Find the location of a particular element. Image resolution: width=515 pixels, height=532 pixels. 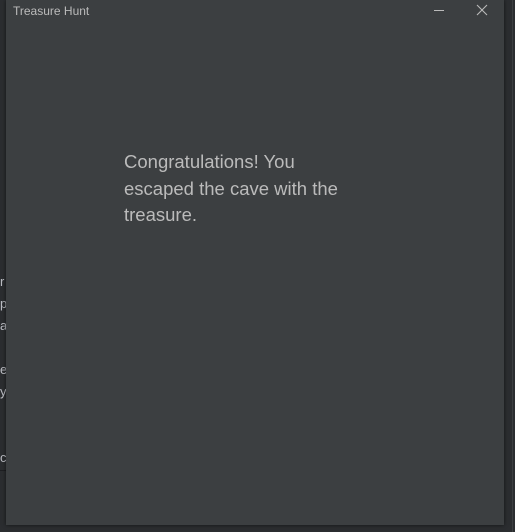

minimize-icon is located at coordinates (439, 10).